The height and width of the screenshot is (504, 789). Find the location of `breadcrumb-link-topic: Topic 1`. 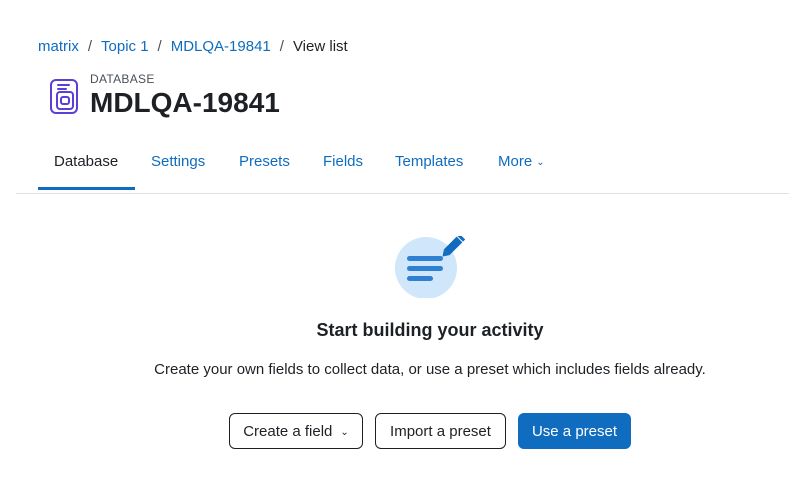

breadcrumb-link-topic: Topic 1 is located at coordinates (125, 46).